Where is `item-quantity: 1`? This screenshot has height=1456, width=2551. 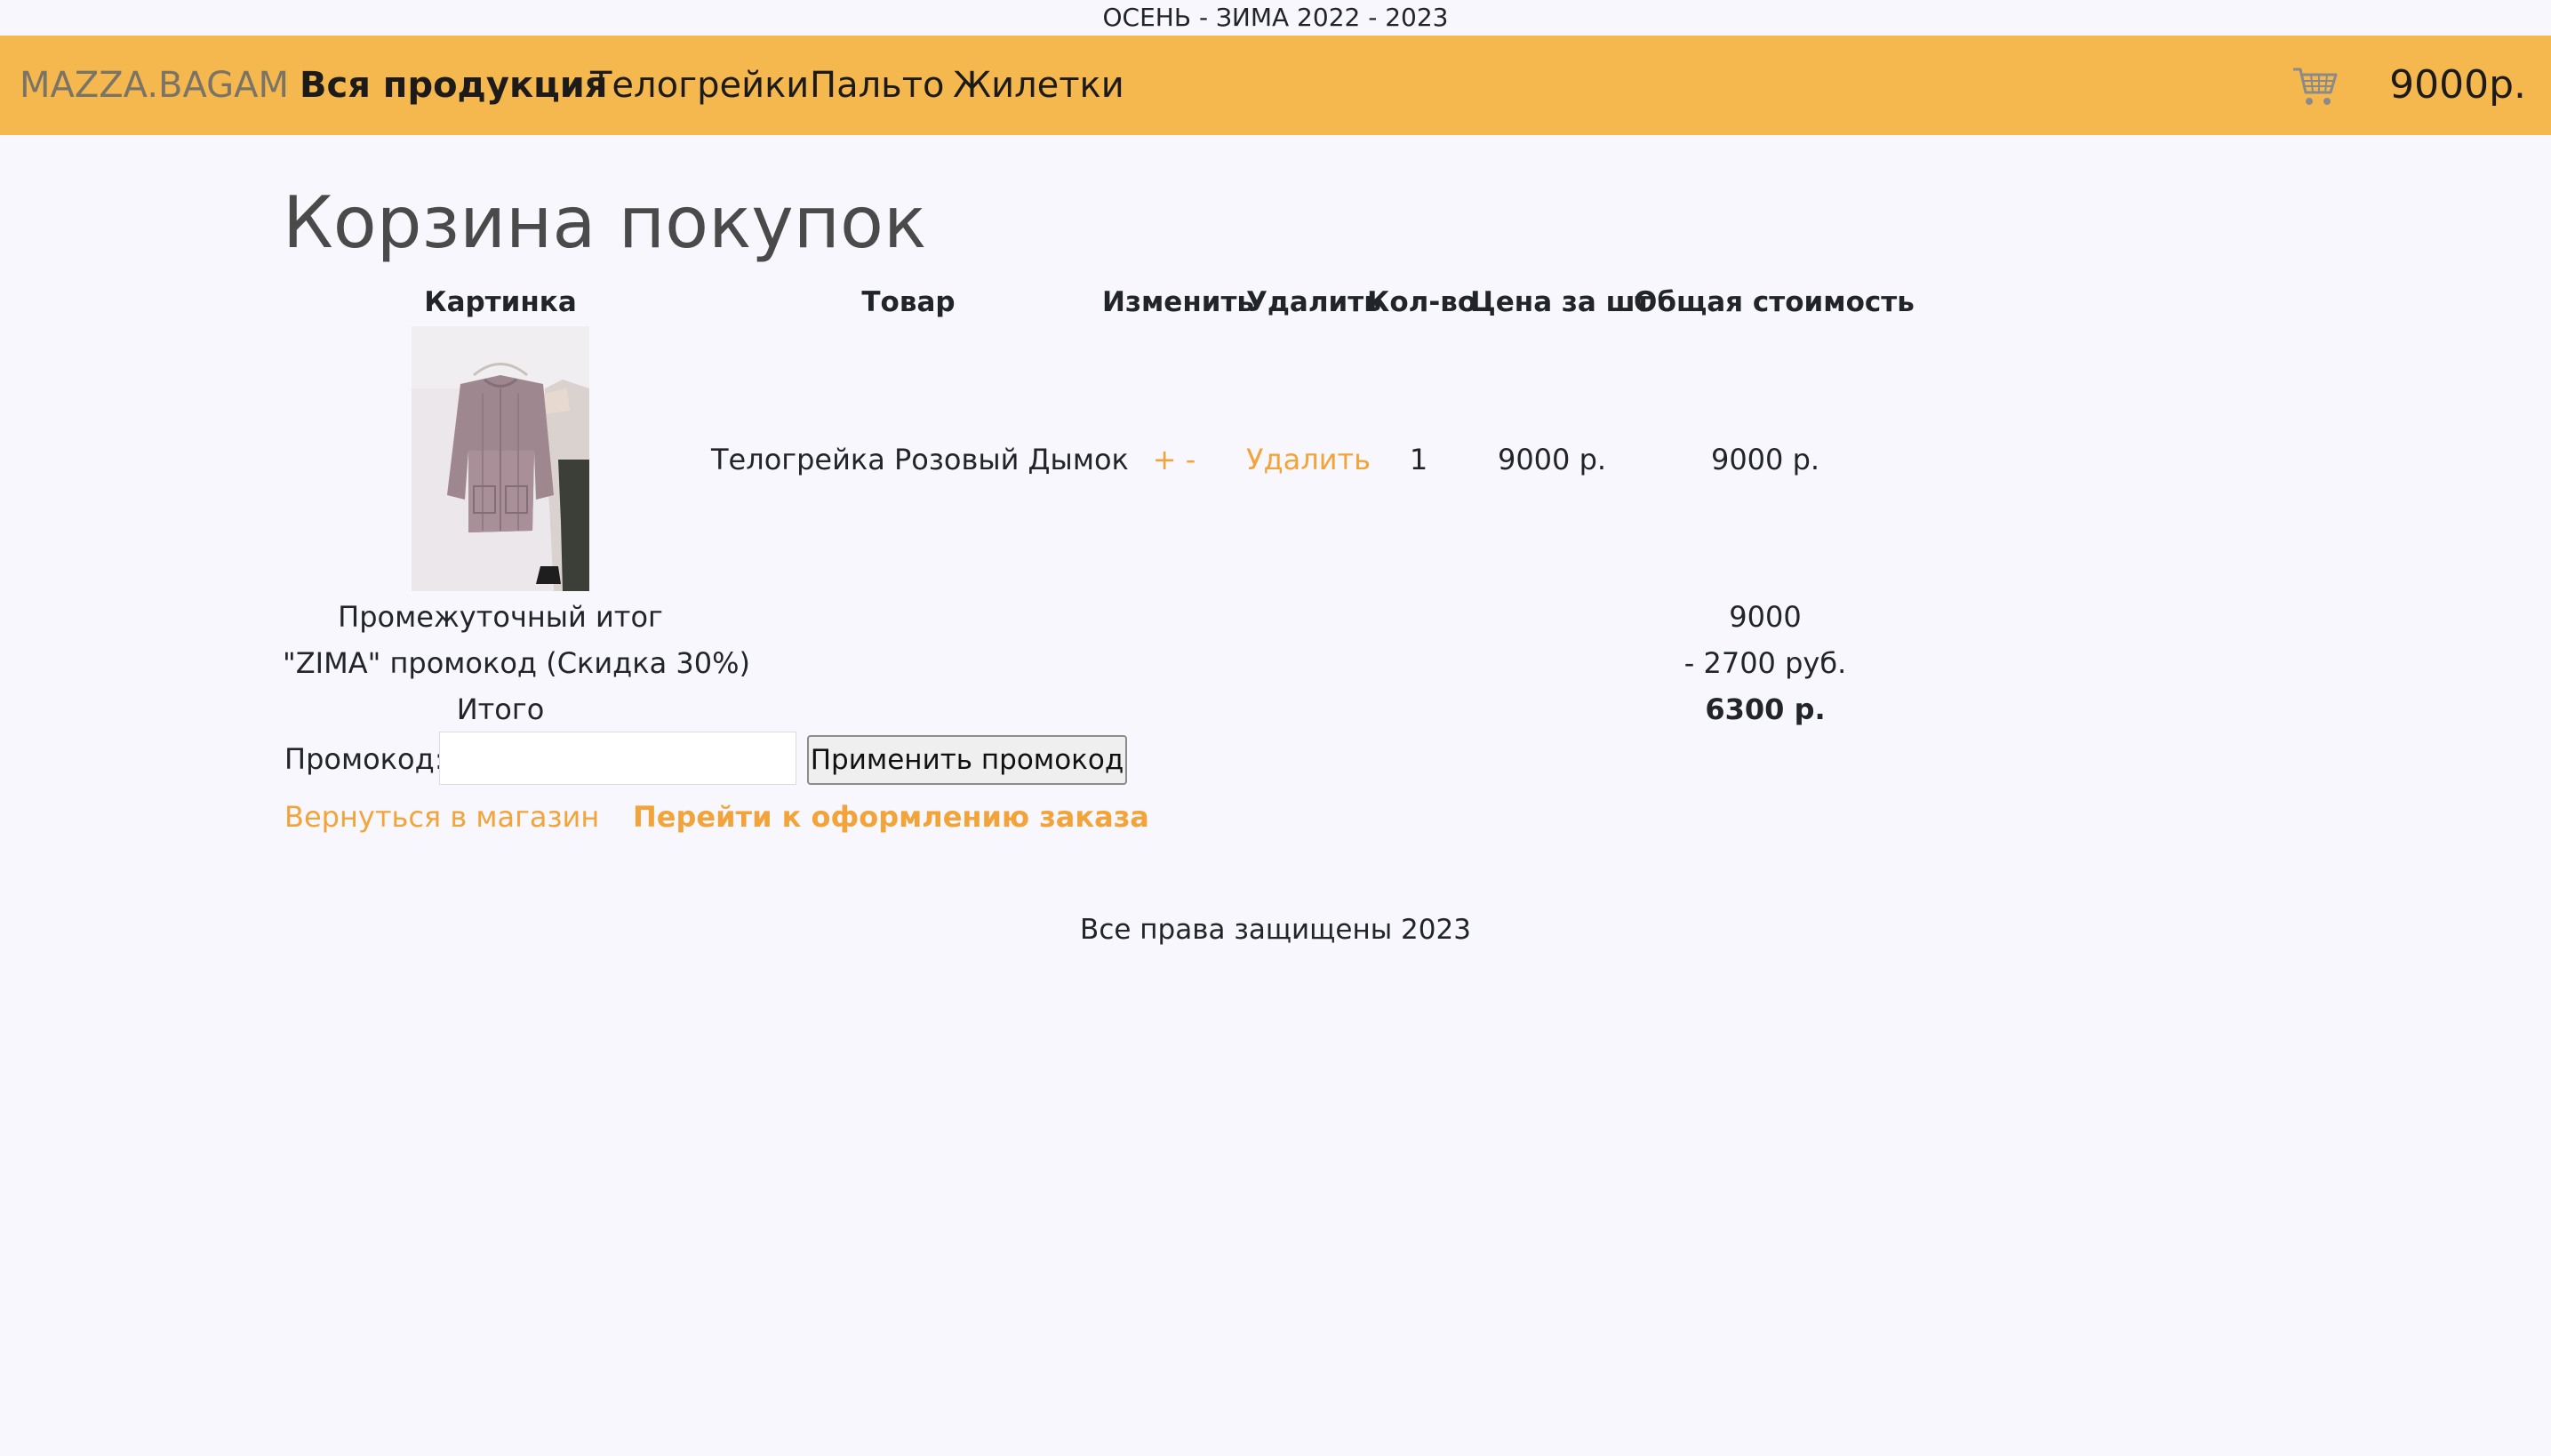 item-quantity: 1 is located at coordinates (1418, 459).